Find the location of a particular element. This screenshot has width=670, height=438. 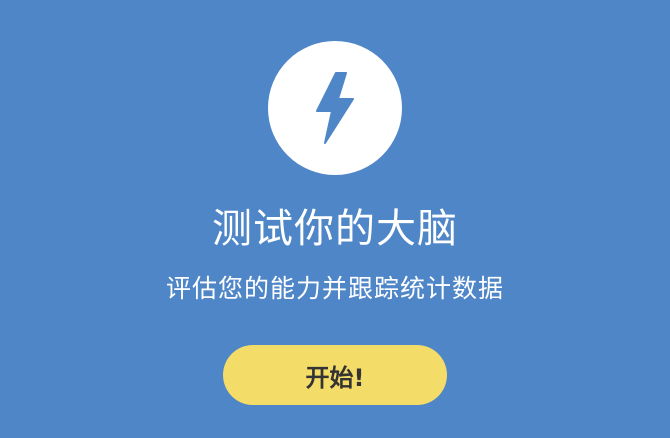

lightning-bolt-icon is located at coordinates (335, 108).